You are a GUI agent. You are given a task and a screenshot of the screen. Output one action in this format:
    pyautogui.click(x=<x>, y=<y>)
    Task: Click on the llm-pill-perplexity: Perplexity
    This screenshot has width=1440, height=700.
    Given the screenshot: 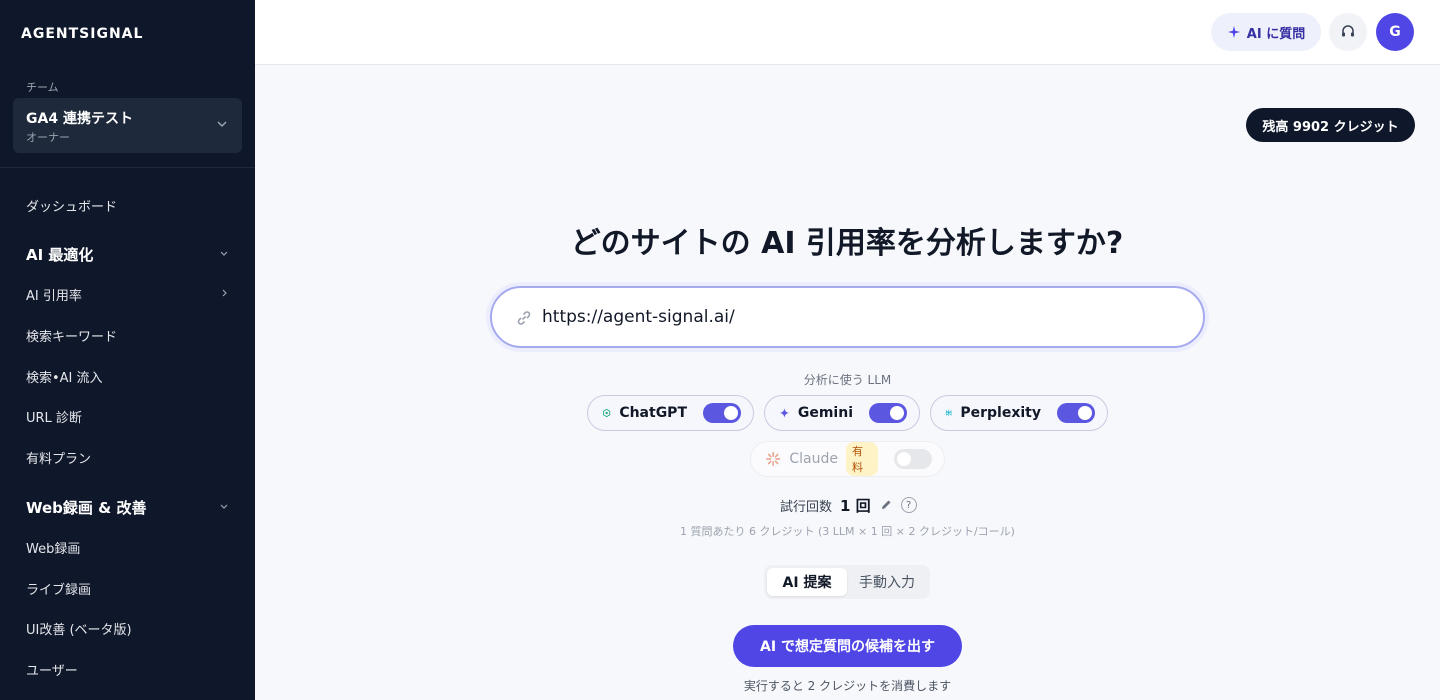 What is the action you would take?
    pyautogui.click(x=1019, y=413)
    